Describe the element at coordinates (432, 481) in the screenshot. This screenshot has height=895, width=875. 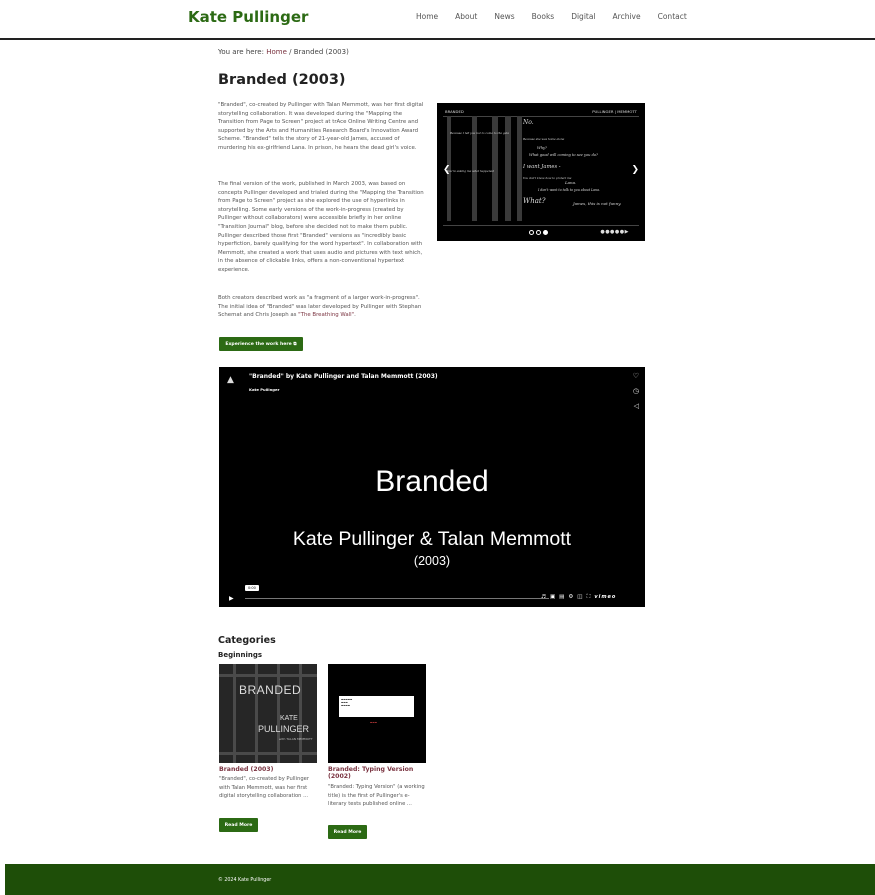
I see `video-frame-title: Branded` at that location.